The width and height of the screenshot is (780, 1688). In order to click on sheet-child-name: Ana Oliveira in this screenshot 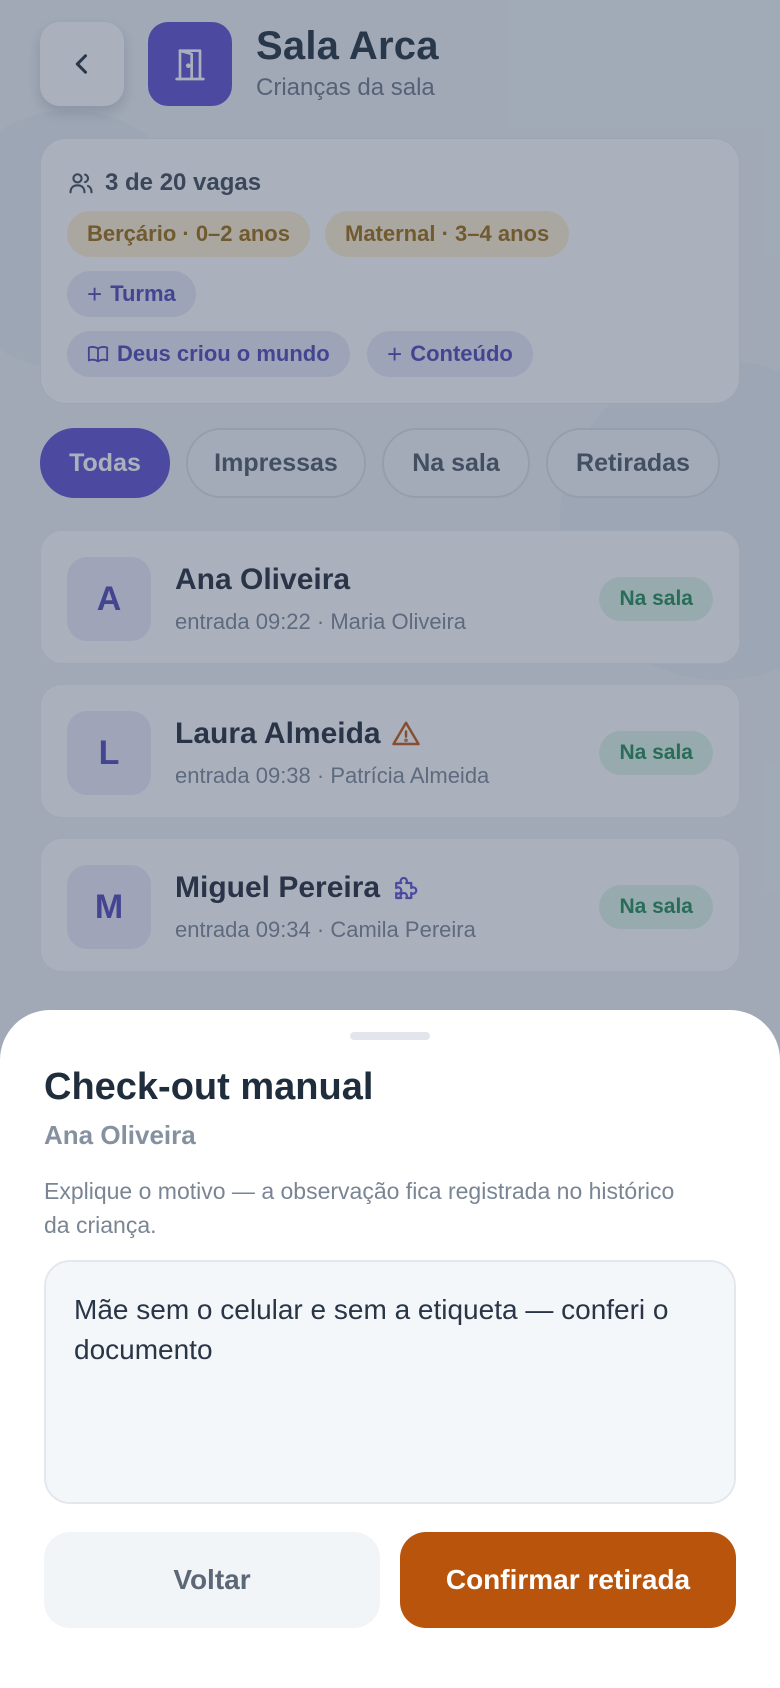, I will do `click(120, 1135)`.